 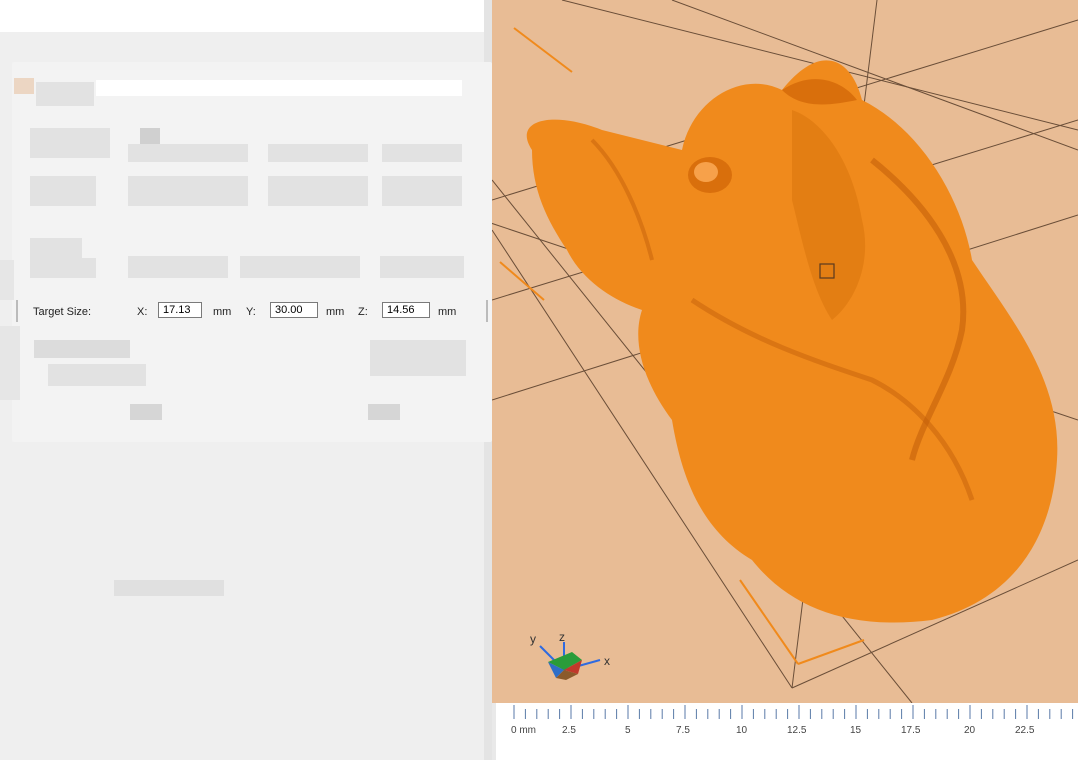 What do you see at coordinates (222, 312) in the screenshot?
I see `x-unit: mm` at bounding box center [222, 312].